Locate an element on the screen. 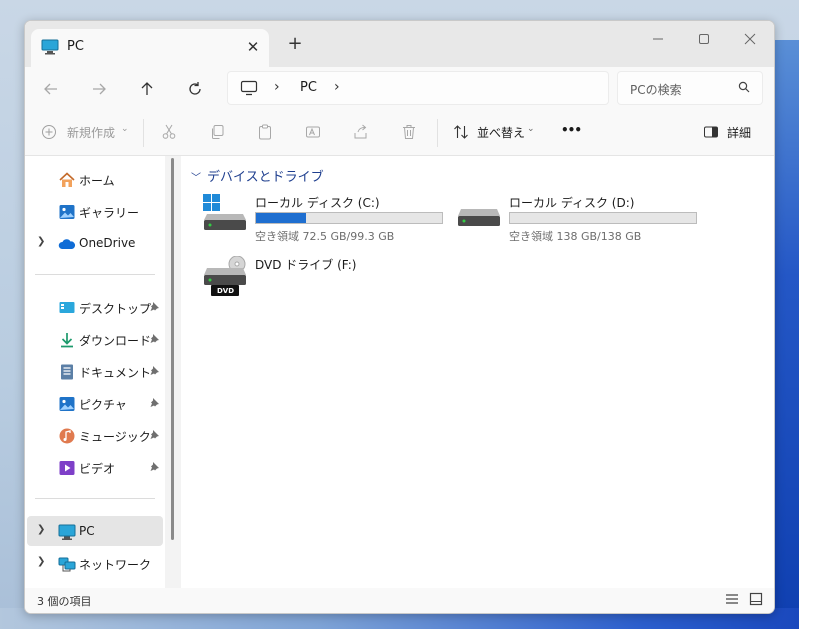  group-header-devices-drives: ﹀ デバイスとドライブ is located at coordinates (257, 175).